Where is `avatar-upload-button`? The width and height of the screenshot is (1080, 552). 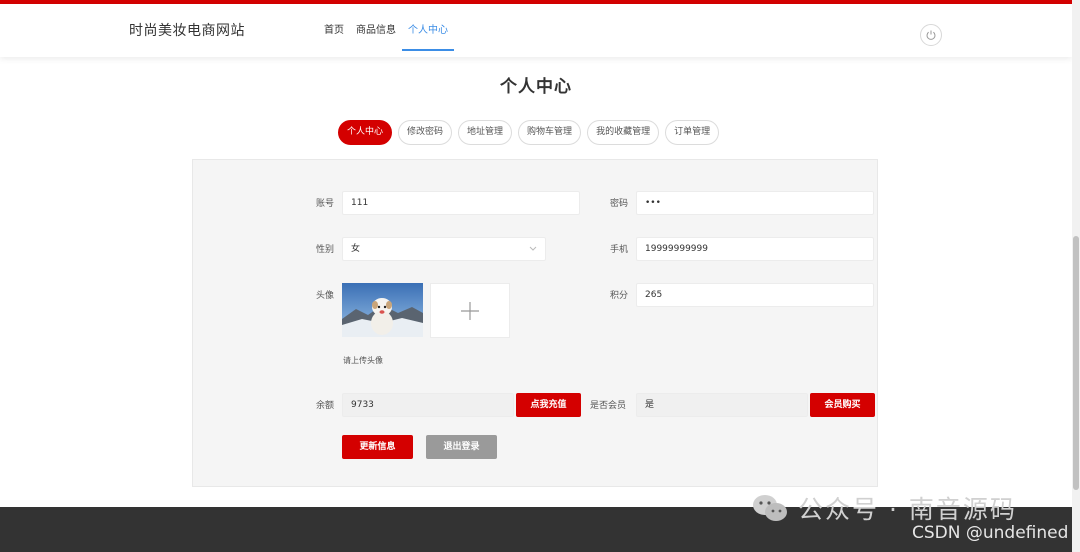 avatar-upload-button is located at coordinates (470, 310).